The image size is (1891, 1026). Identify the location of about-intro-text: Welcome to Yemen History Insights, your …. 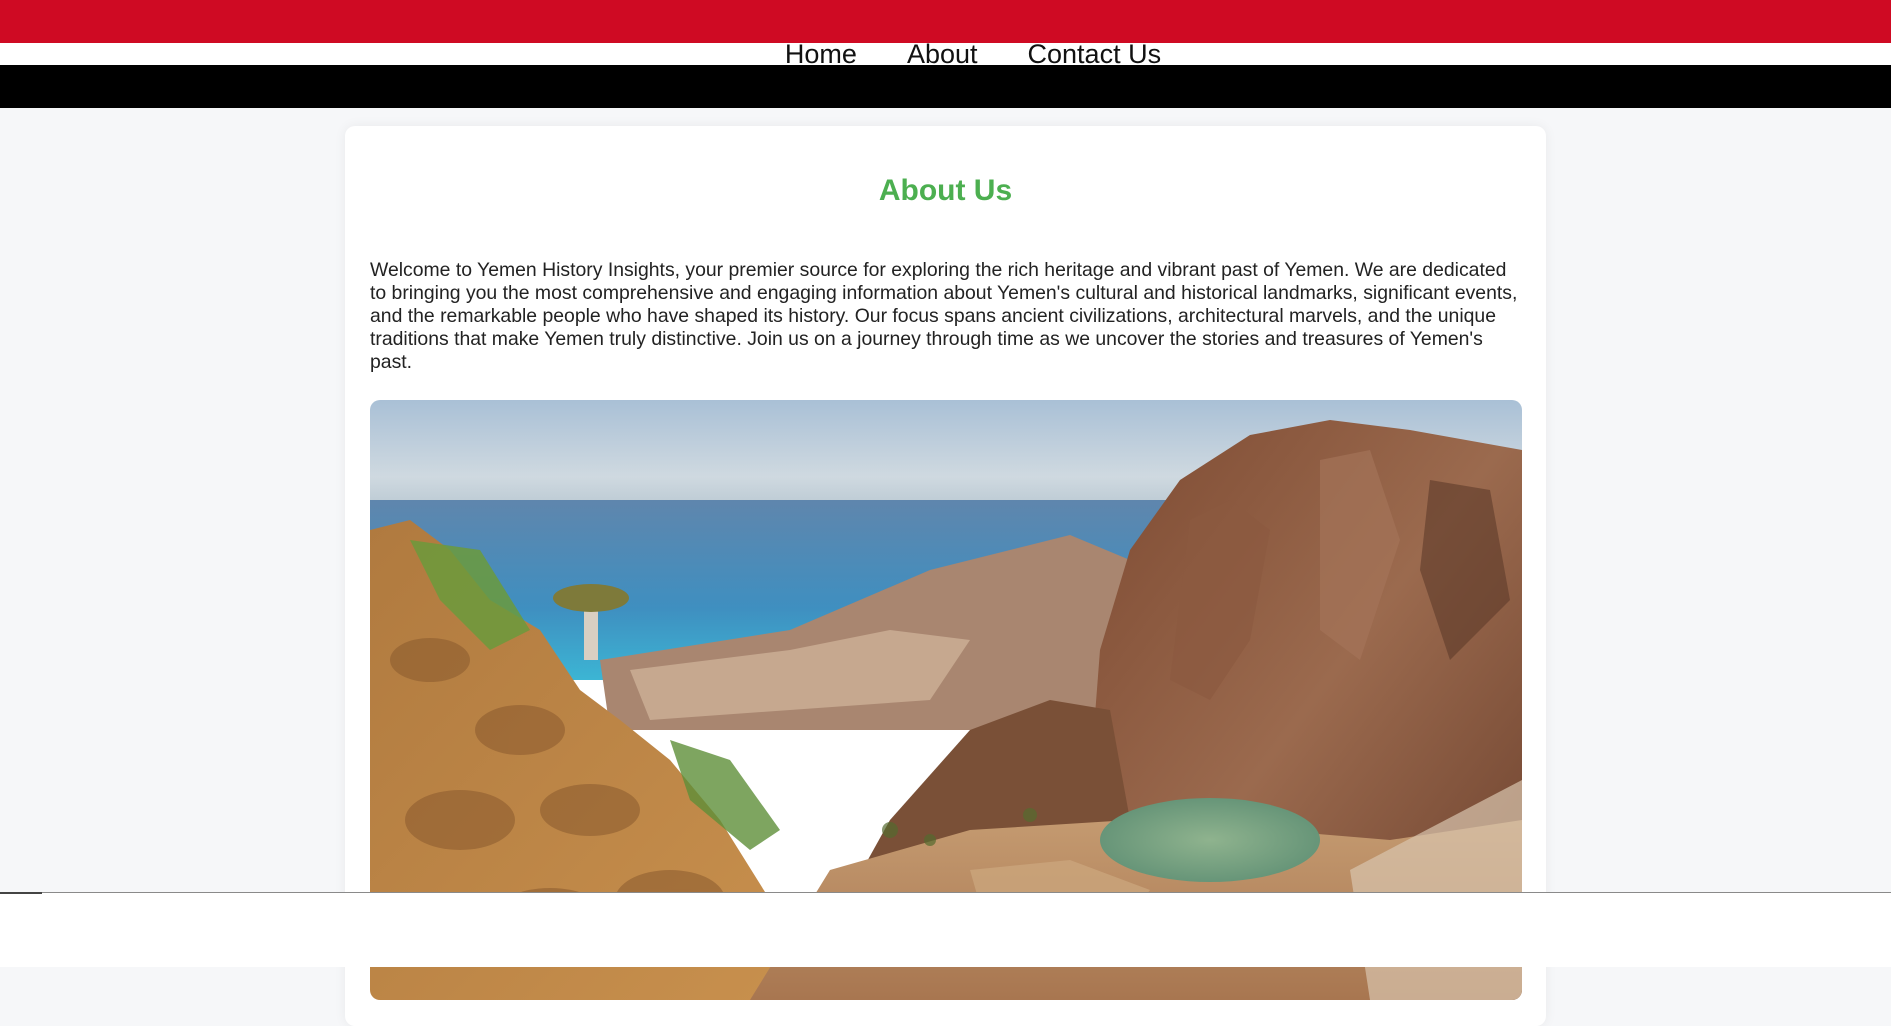
(944, 316).